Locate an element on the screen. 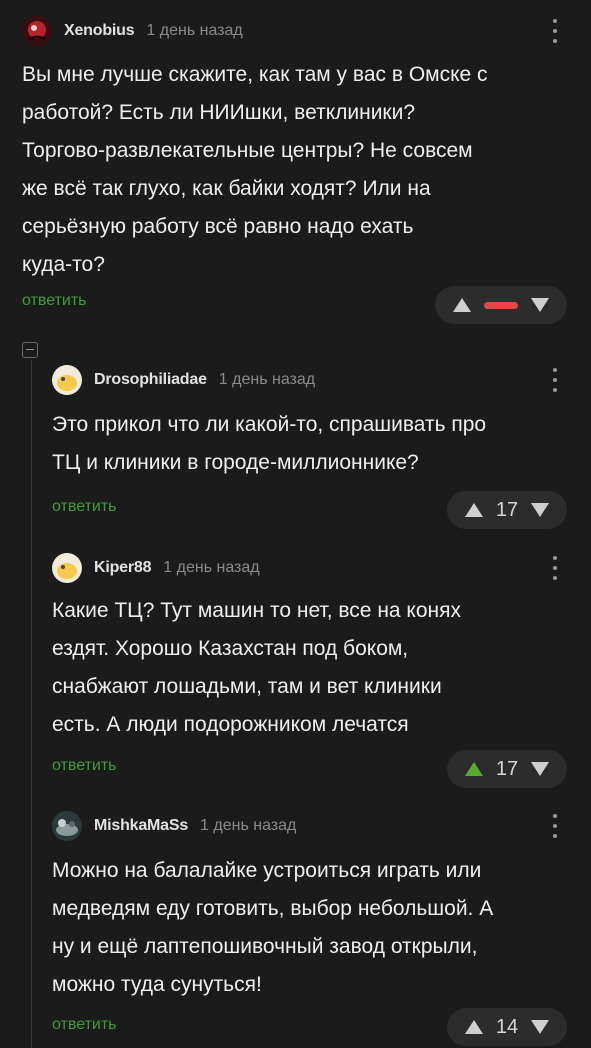 Image resolution: width=591 pixels, height=1048 pixels. rating-widget is located at coordinates (501, 305).